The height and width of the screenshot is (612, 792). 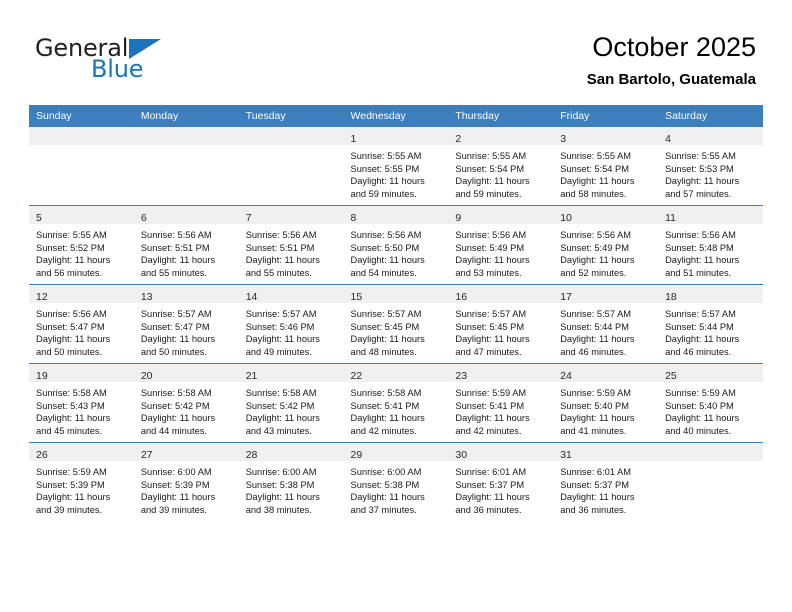 I want to click on sunset-text: Sunset: 5:47 PM, so click(x=70, y=326).